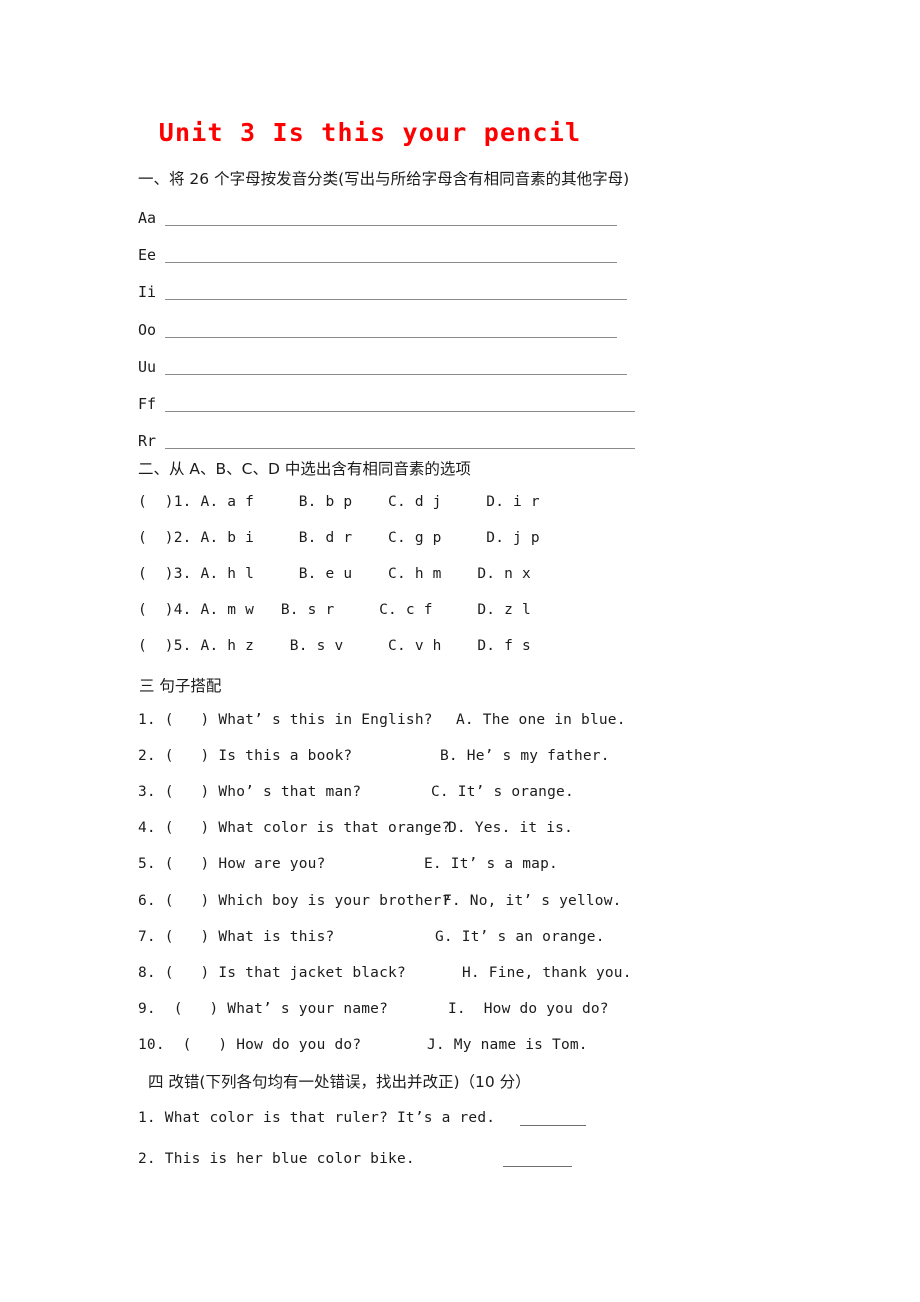  I want to click on multiple-choice-item: ( )3. A. h l B. e u C. h m D. n x, so click(334, 574).